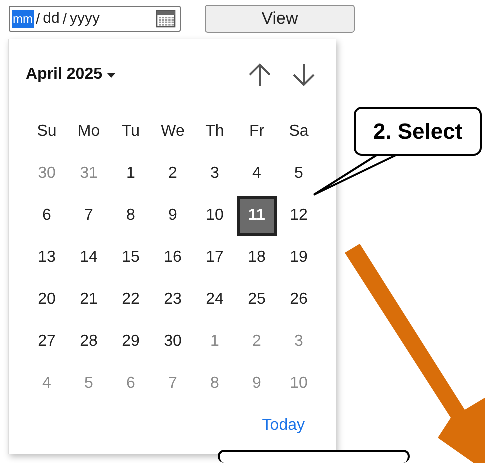 The width and height of the screenshot is (485, 463). Describe the element at coordinates (299, 258) in the screenshot. I see `calendar-day: 19` at that location.